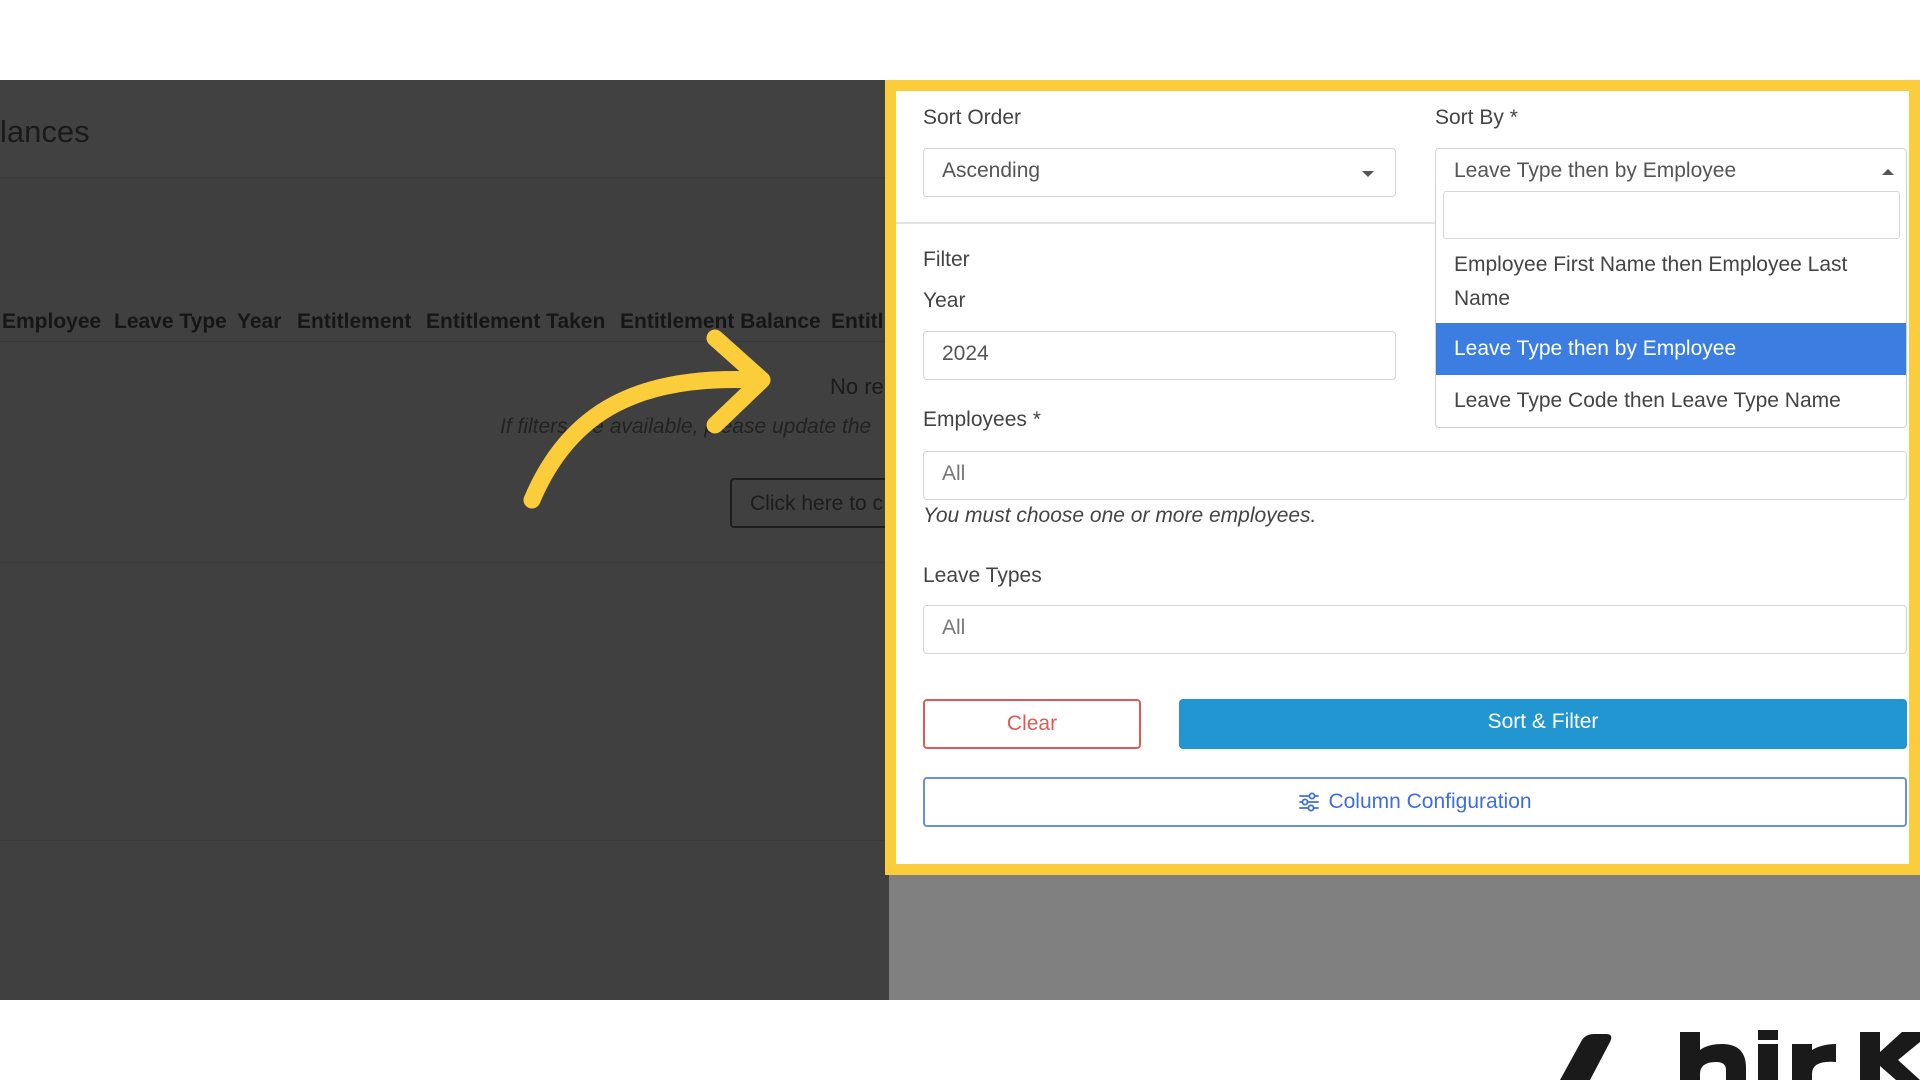  Describe the element at coordinates (1404, 937) in the screenshot. I see `background-gray-strip` at that location.